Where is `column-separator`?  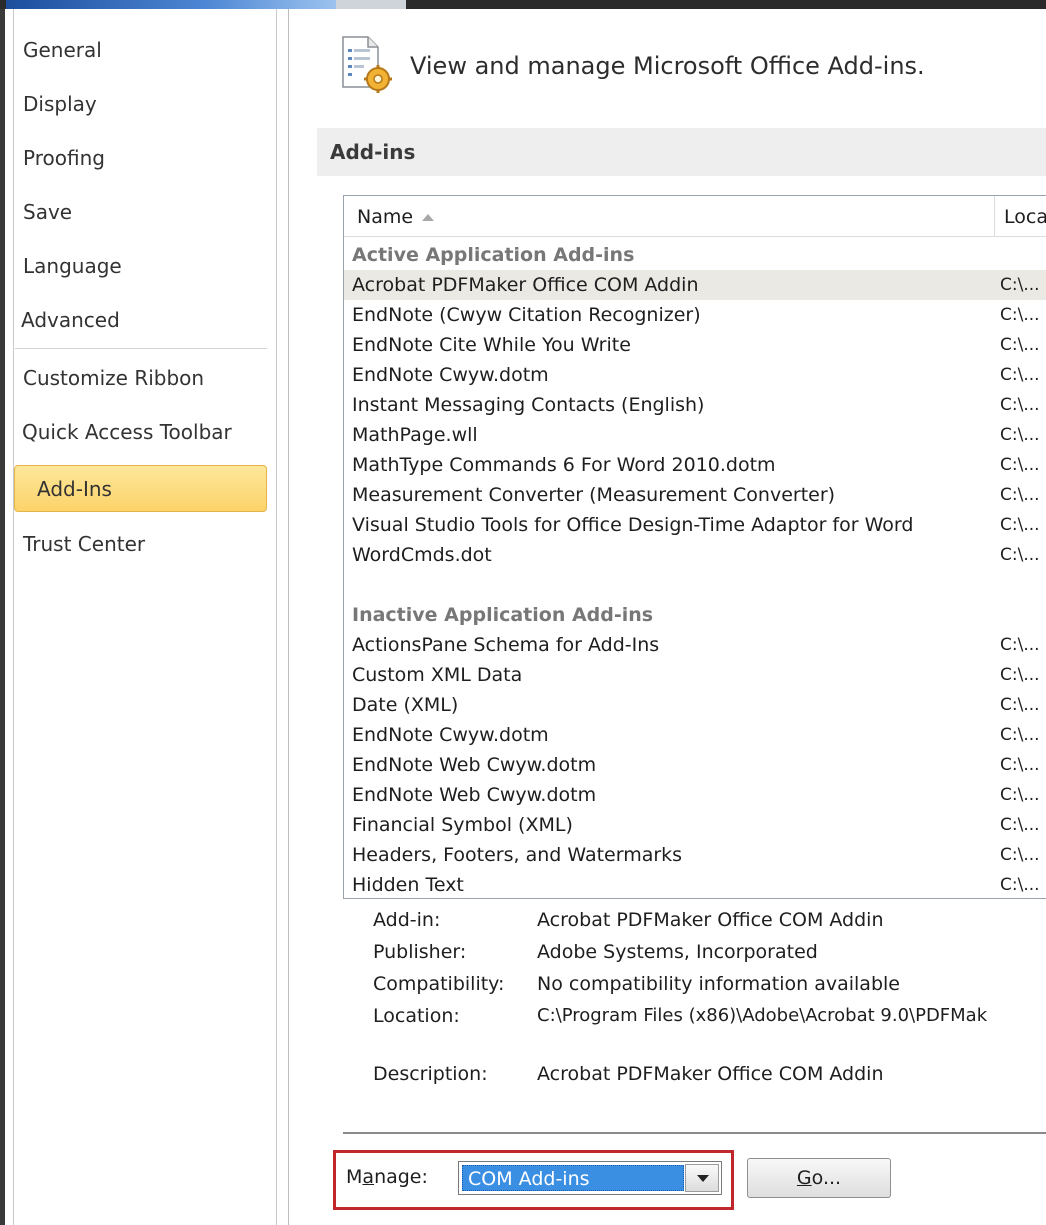 column-separator is located at coordinates (994, 216).